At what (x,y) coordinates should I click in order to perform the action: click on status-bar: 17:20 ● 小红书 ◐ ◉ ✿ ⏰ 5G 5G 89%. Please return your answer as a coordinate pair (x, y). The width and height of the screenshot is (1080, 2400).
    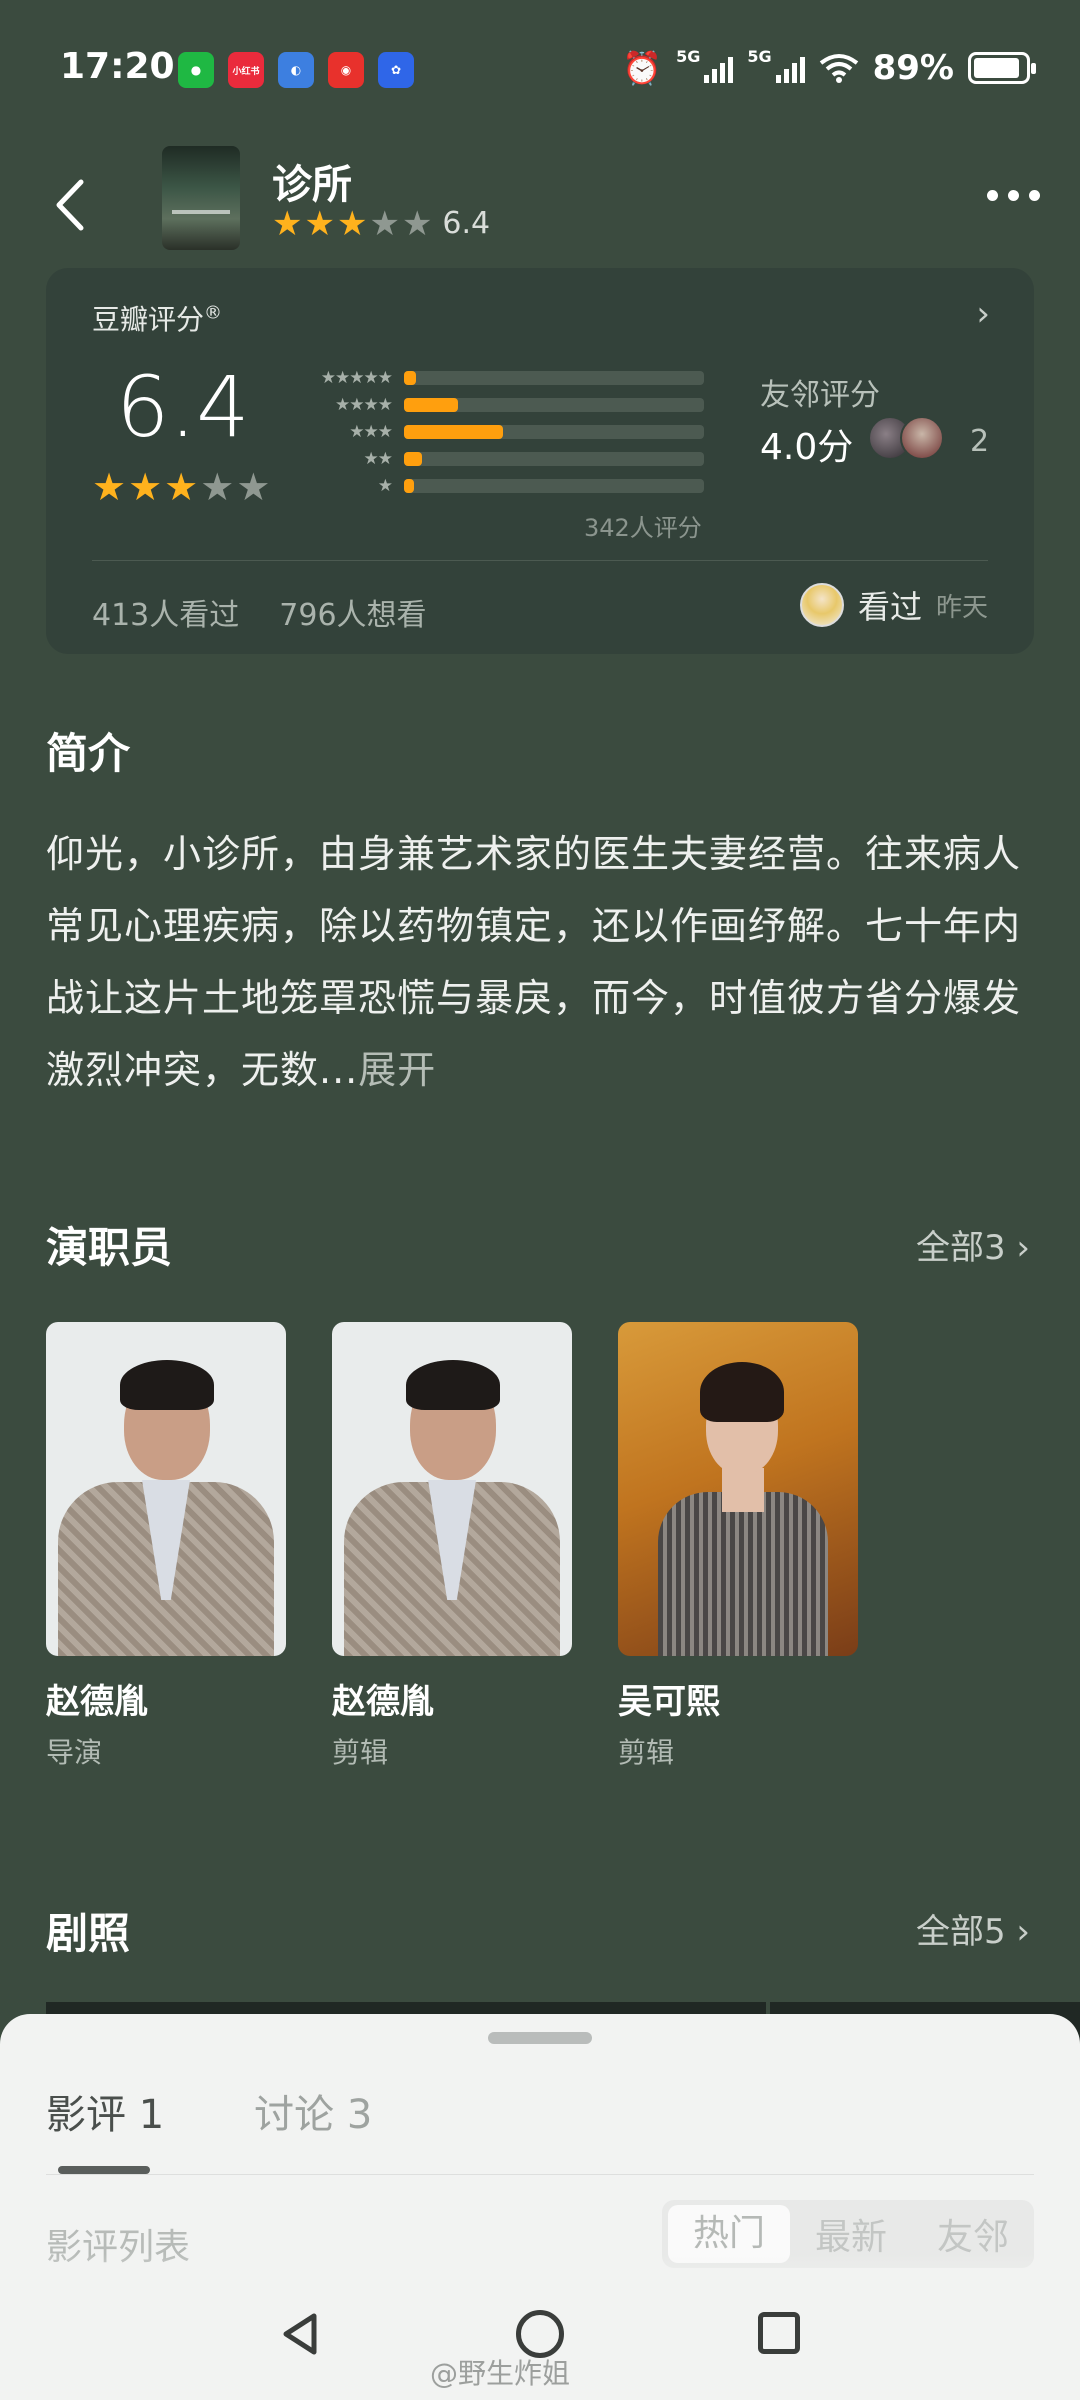
    Looking at the image, I should click on (540, 70).